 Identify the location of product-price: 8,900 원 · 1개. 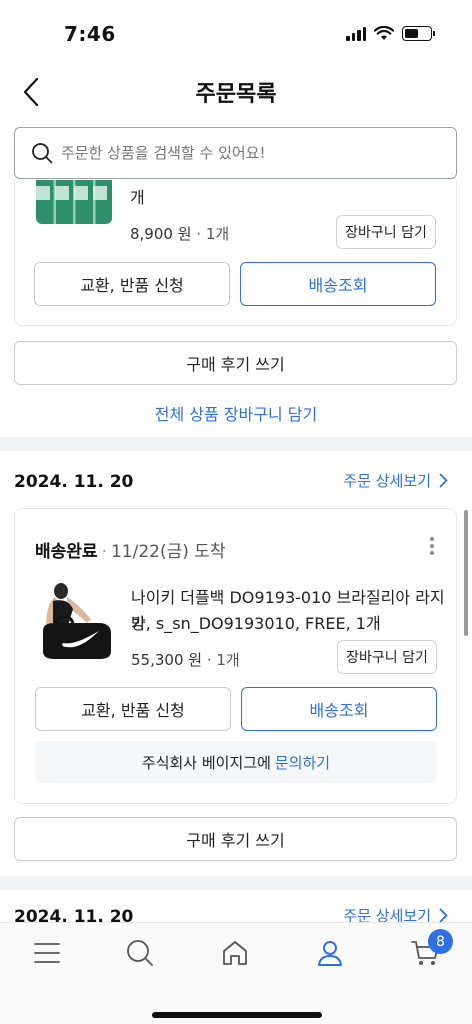
(179, 233).